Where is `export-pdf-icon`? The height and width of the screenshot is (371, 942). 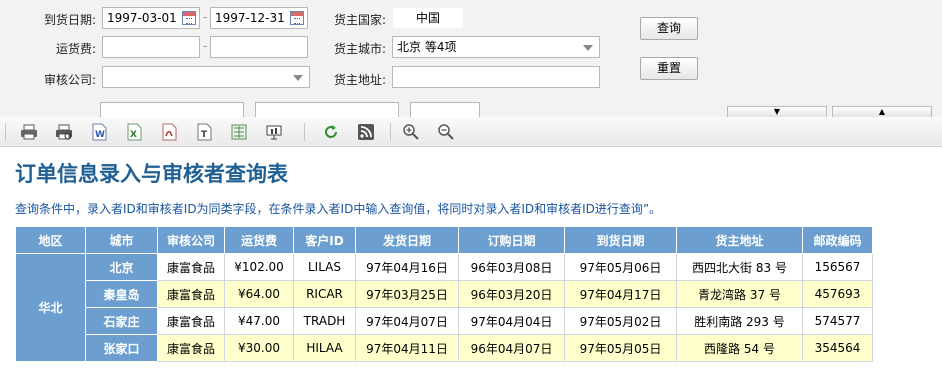 export-pdf-icon is located at coordinates (169, 132).